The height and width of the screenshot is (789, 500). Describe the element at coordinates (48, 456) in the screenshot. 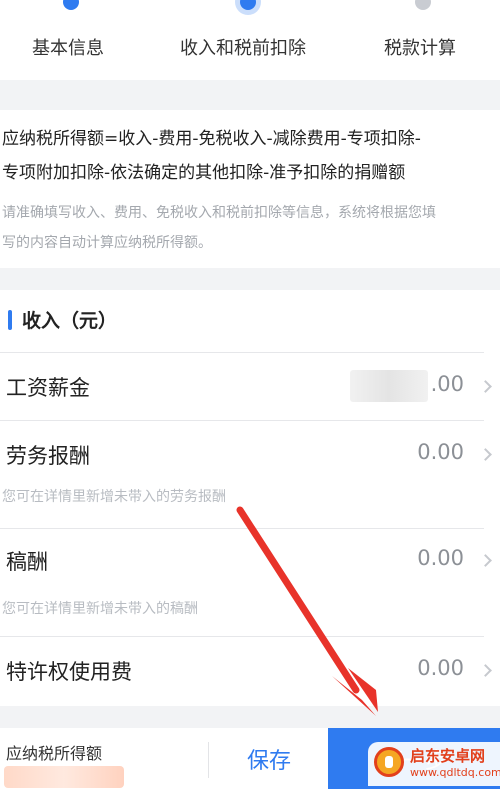

I see `income-row-label: 劳务报酬` at that location.